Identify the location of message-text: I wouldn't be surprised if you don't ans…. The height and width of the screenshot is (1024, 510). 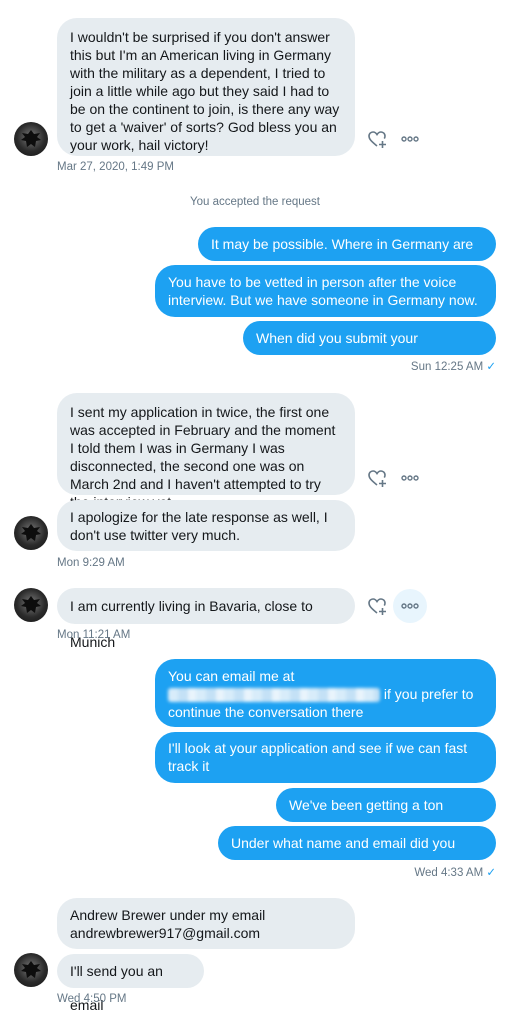
(205, 91).